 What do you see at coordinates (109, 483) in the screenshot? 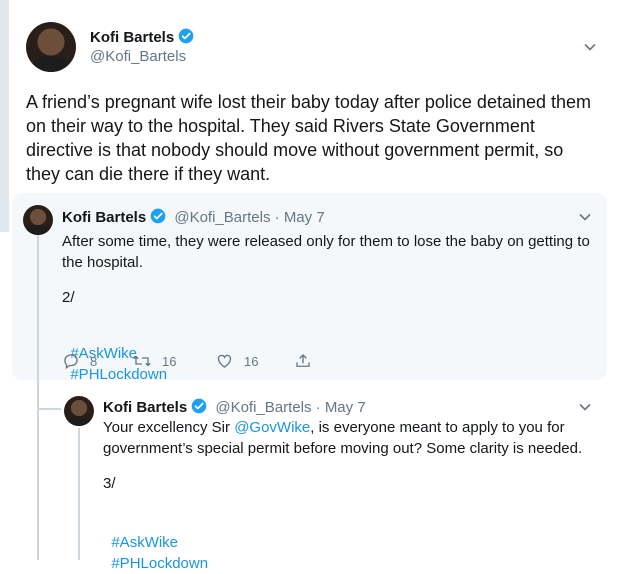
I see `thread-counter: 3/` at bounding box center [109, 483].